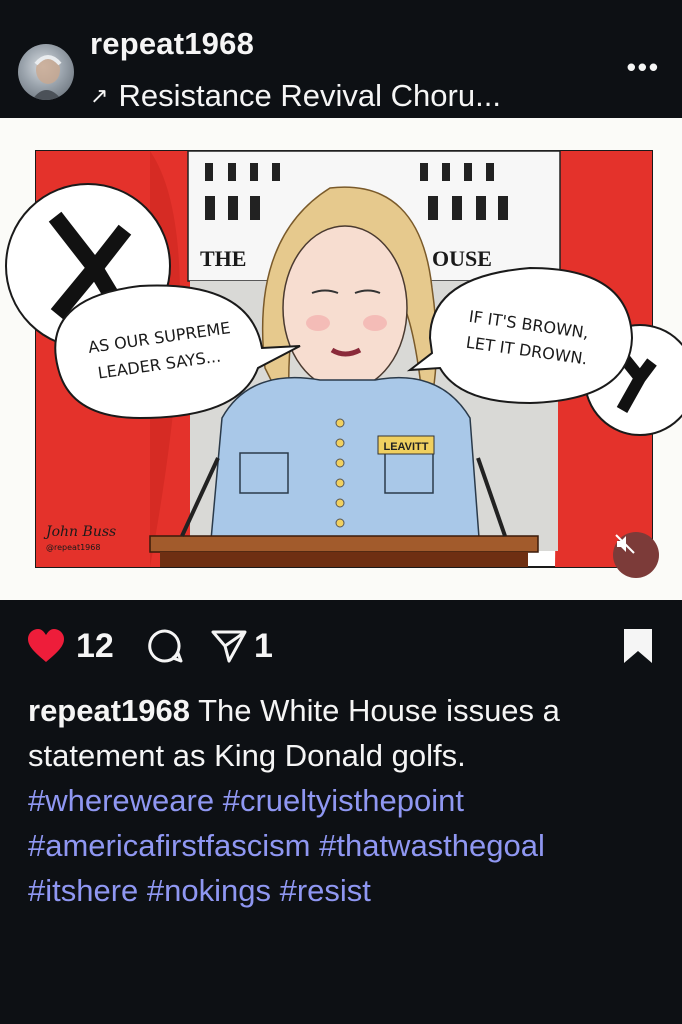 The height and width of the screenshot is (1024, 682). I want to click on artist-handle: @repeat1968, so click(73, 547).